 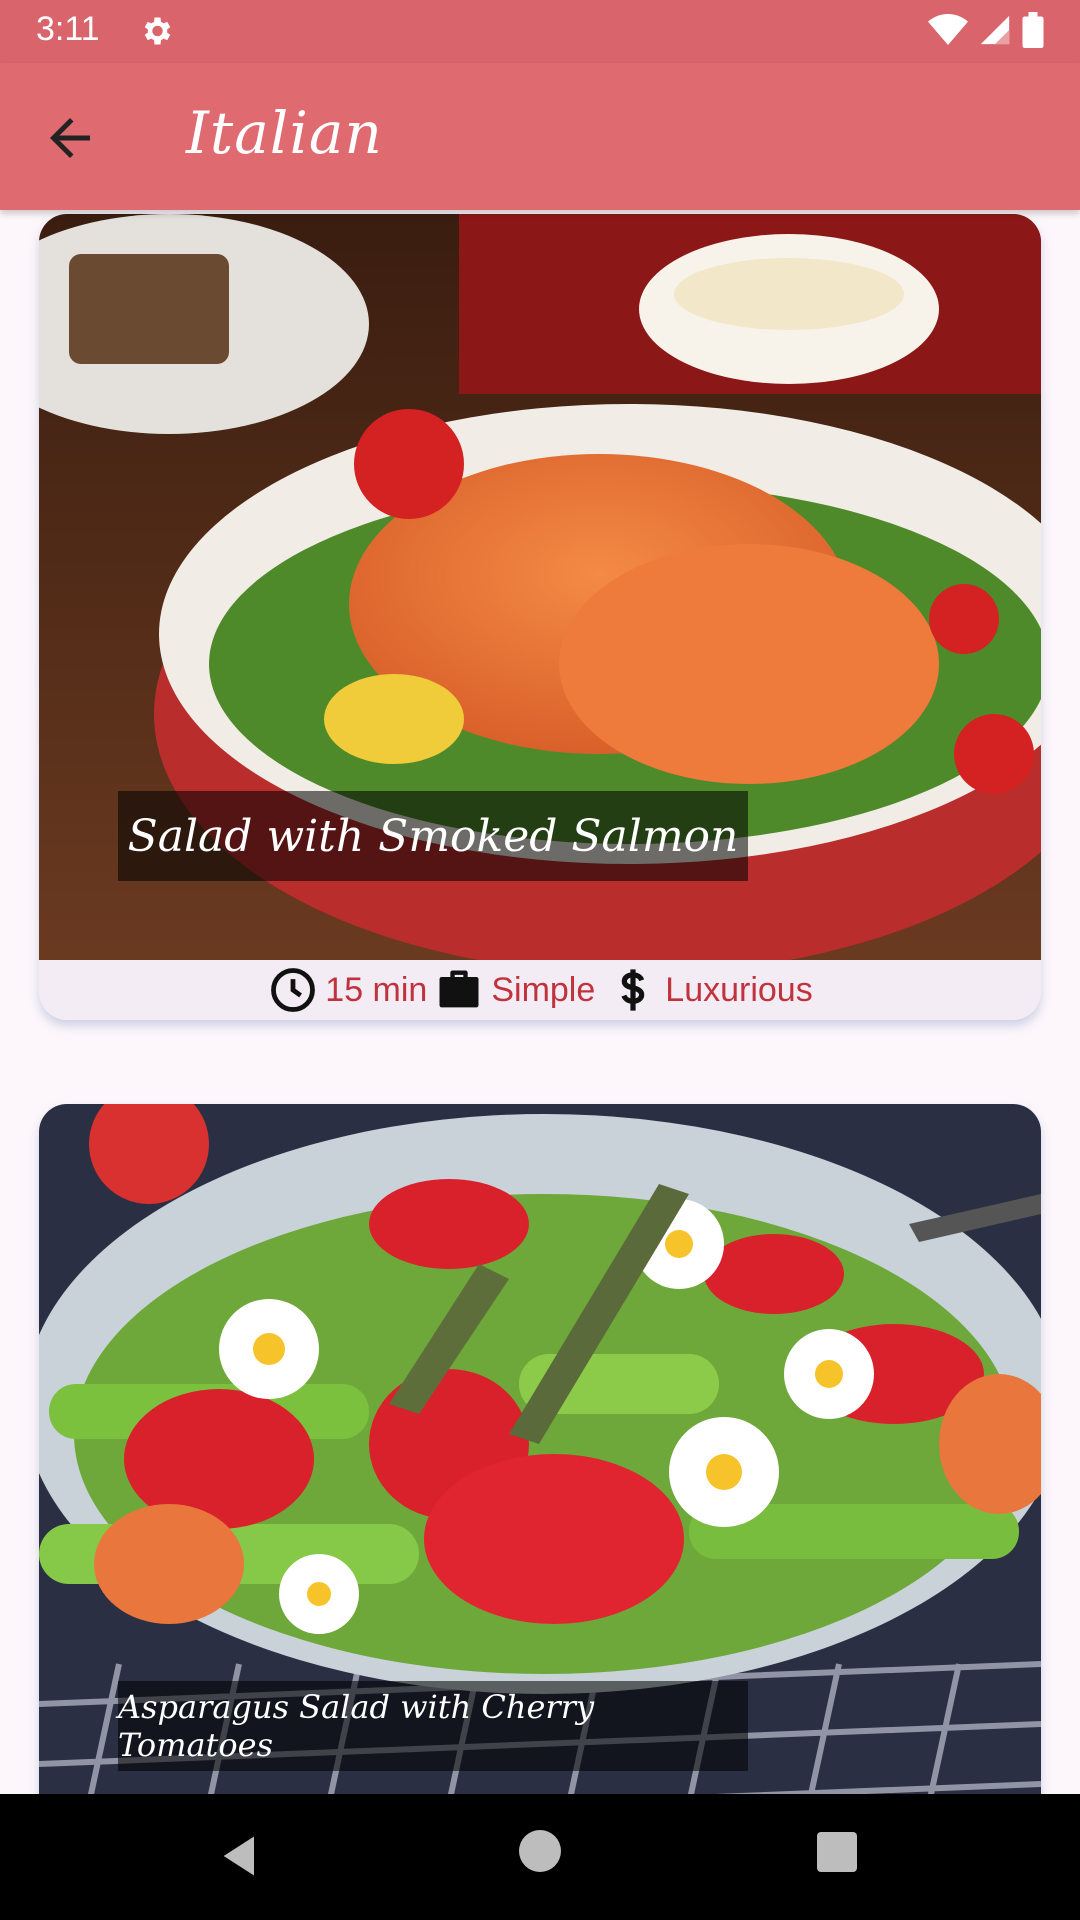 What do you see at coordinates (948, 29) in the screenshot?
I see `wifi-icon` at bounding box center [948, 29].